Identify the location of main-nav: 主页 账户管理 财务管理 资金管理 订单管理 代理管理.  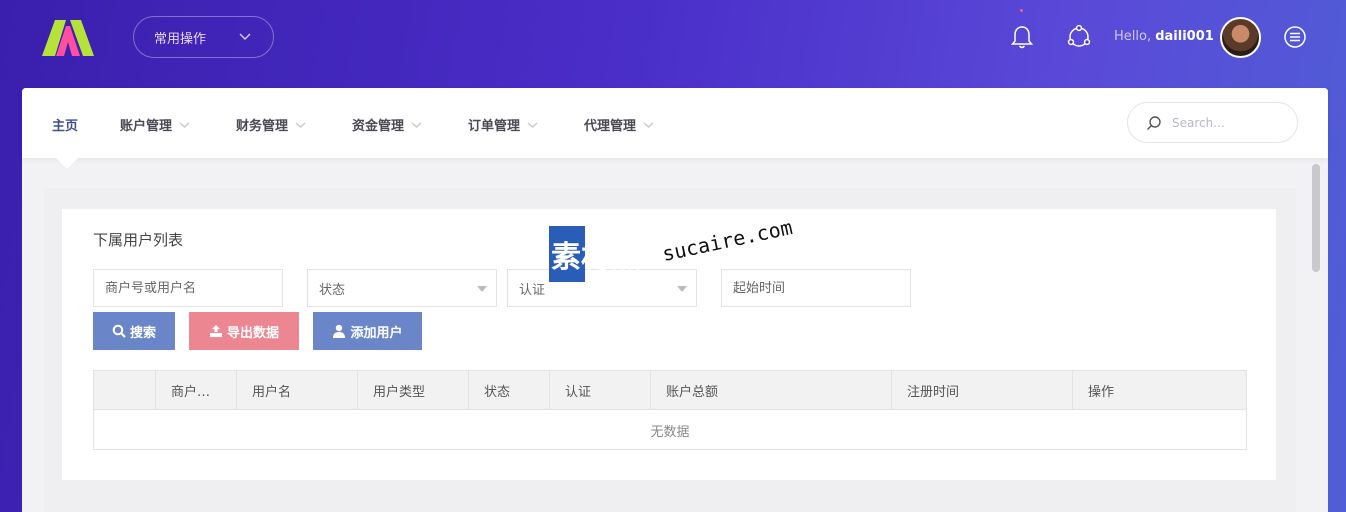
(675, 123).